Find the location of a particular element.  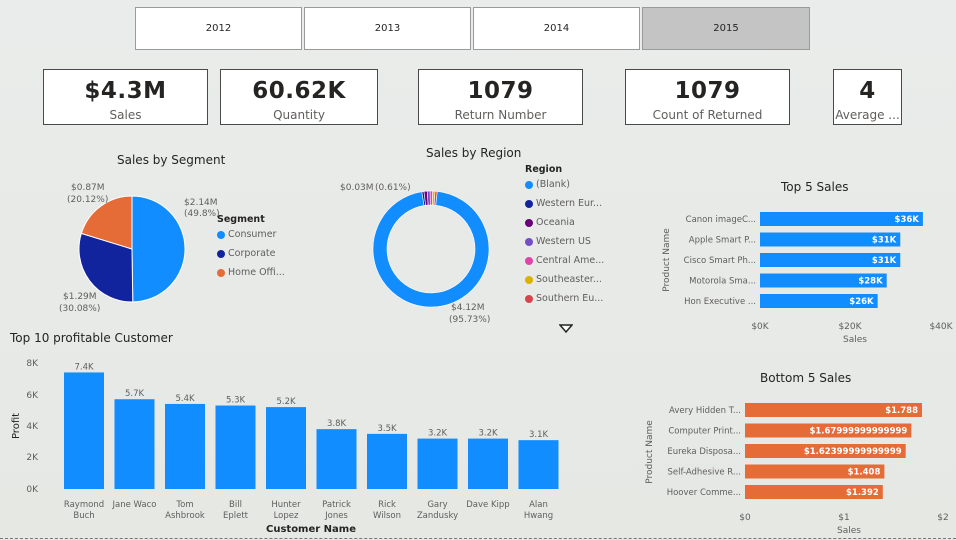

category-label: Ashbrook is located at coordinates (185, 516).